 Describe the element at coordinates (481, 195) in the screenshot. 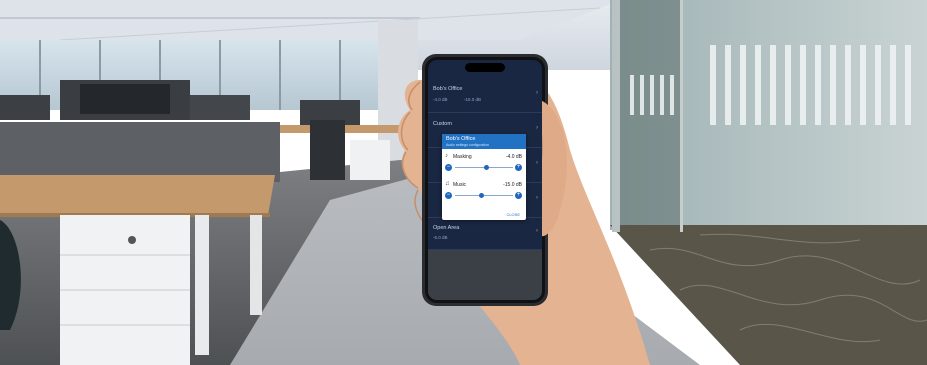

I see `music-slider-thumb` at that location.